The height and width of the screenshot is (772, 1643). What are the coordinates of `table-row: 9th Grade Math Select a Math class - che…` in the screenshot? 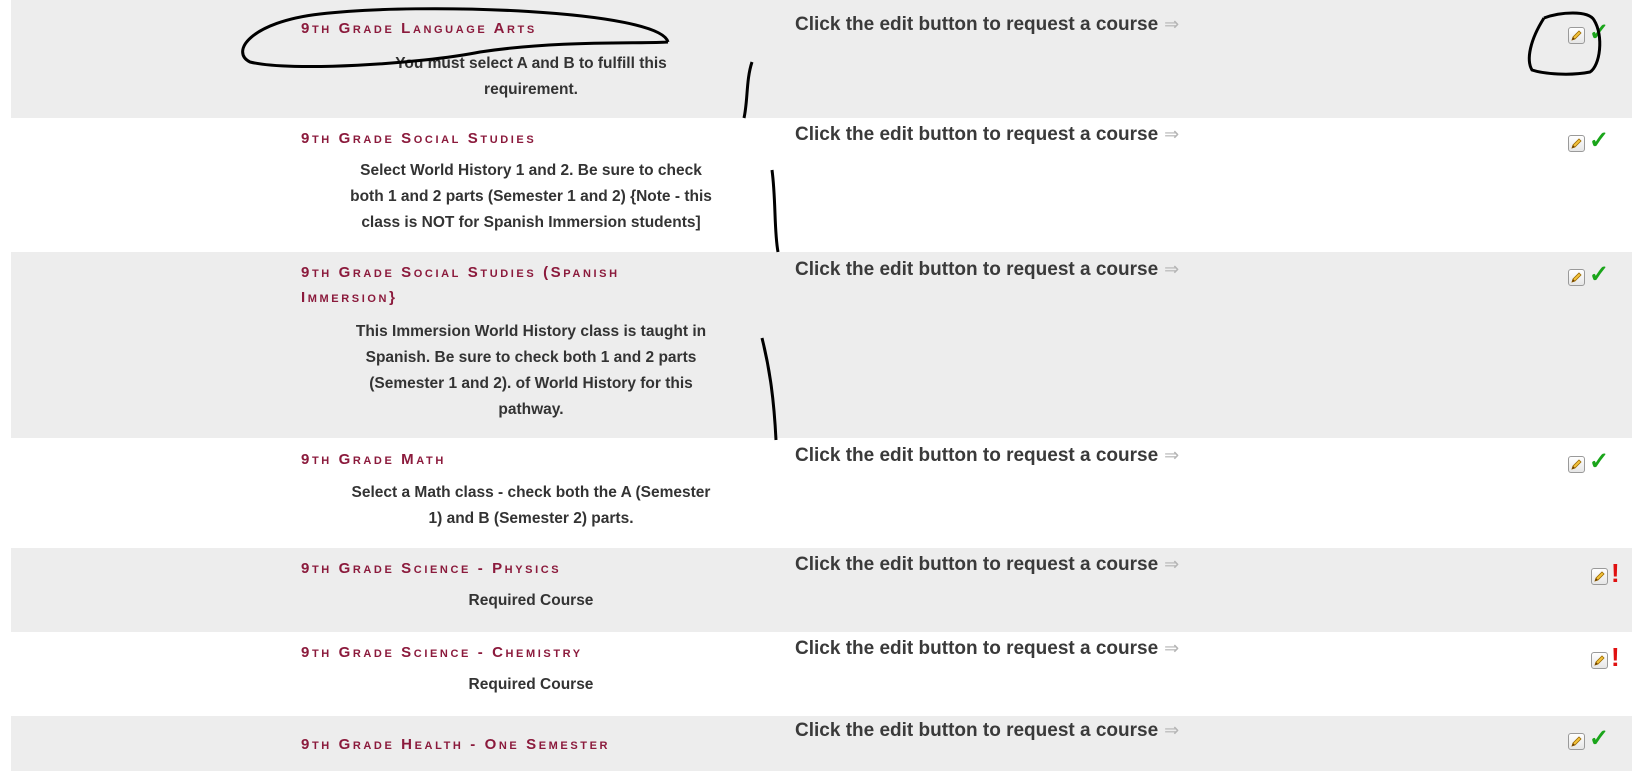 It's located at (821, 493).